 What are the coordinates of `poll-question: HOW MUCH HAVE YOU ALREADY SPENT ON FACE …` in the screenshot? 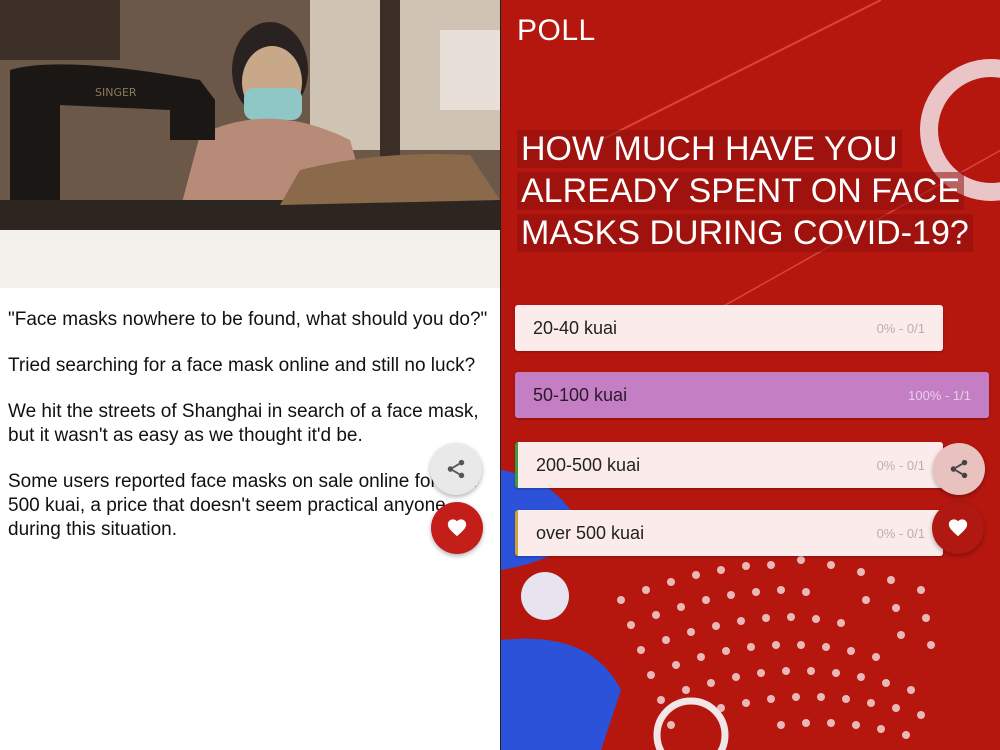 It's located at (747, 191).